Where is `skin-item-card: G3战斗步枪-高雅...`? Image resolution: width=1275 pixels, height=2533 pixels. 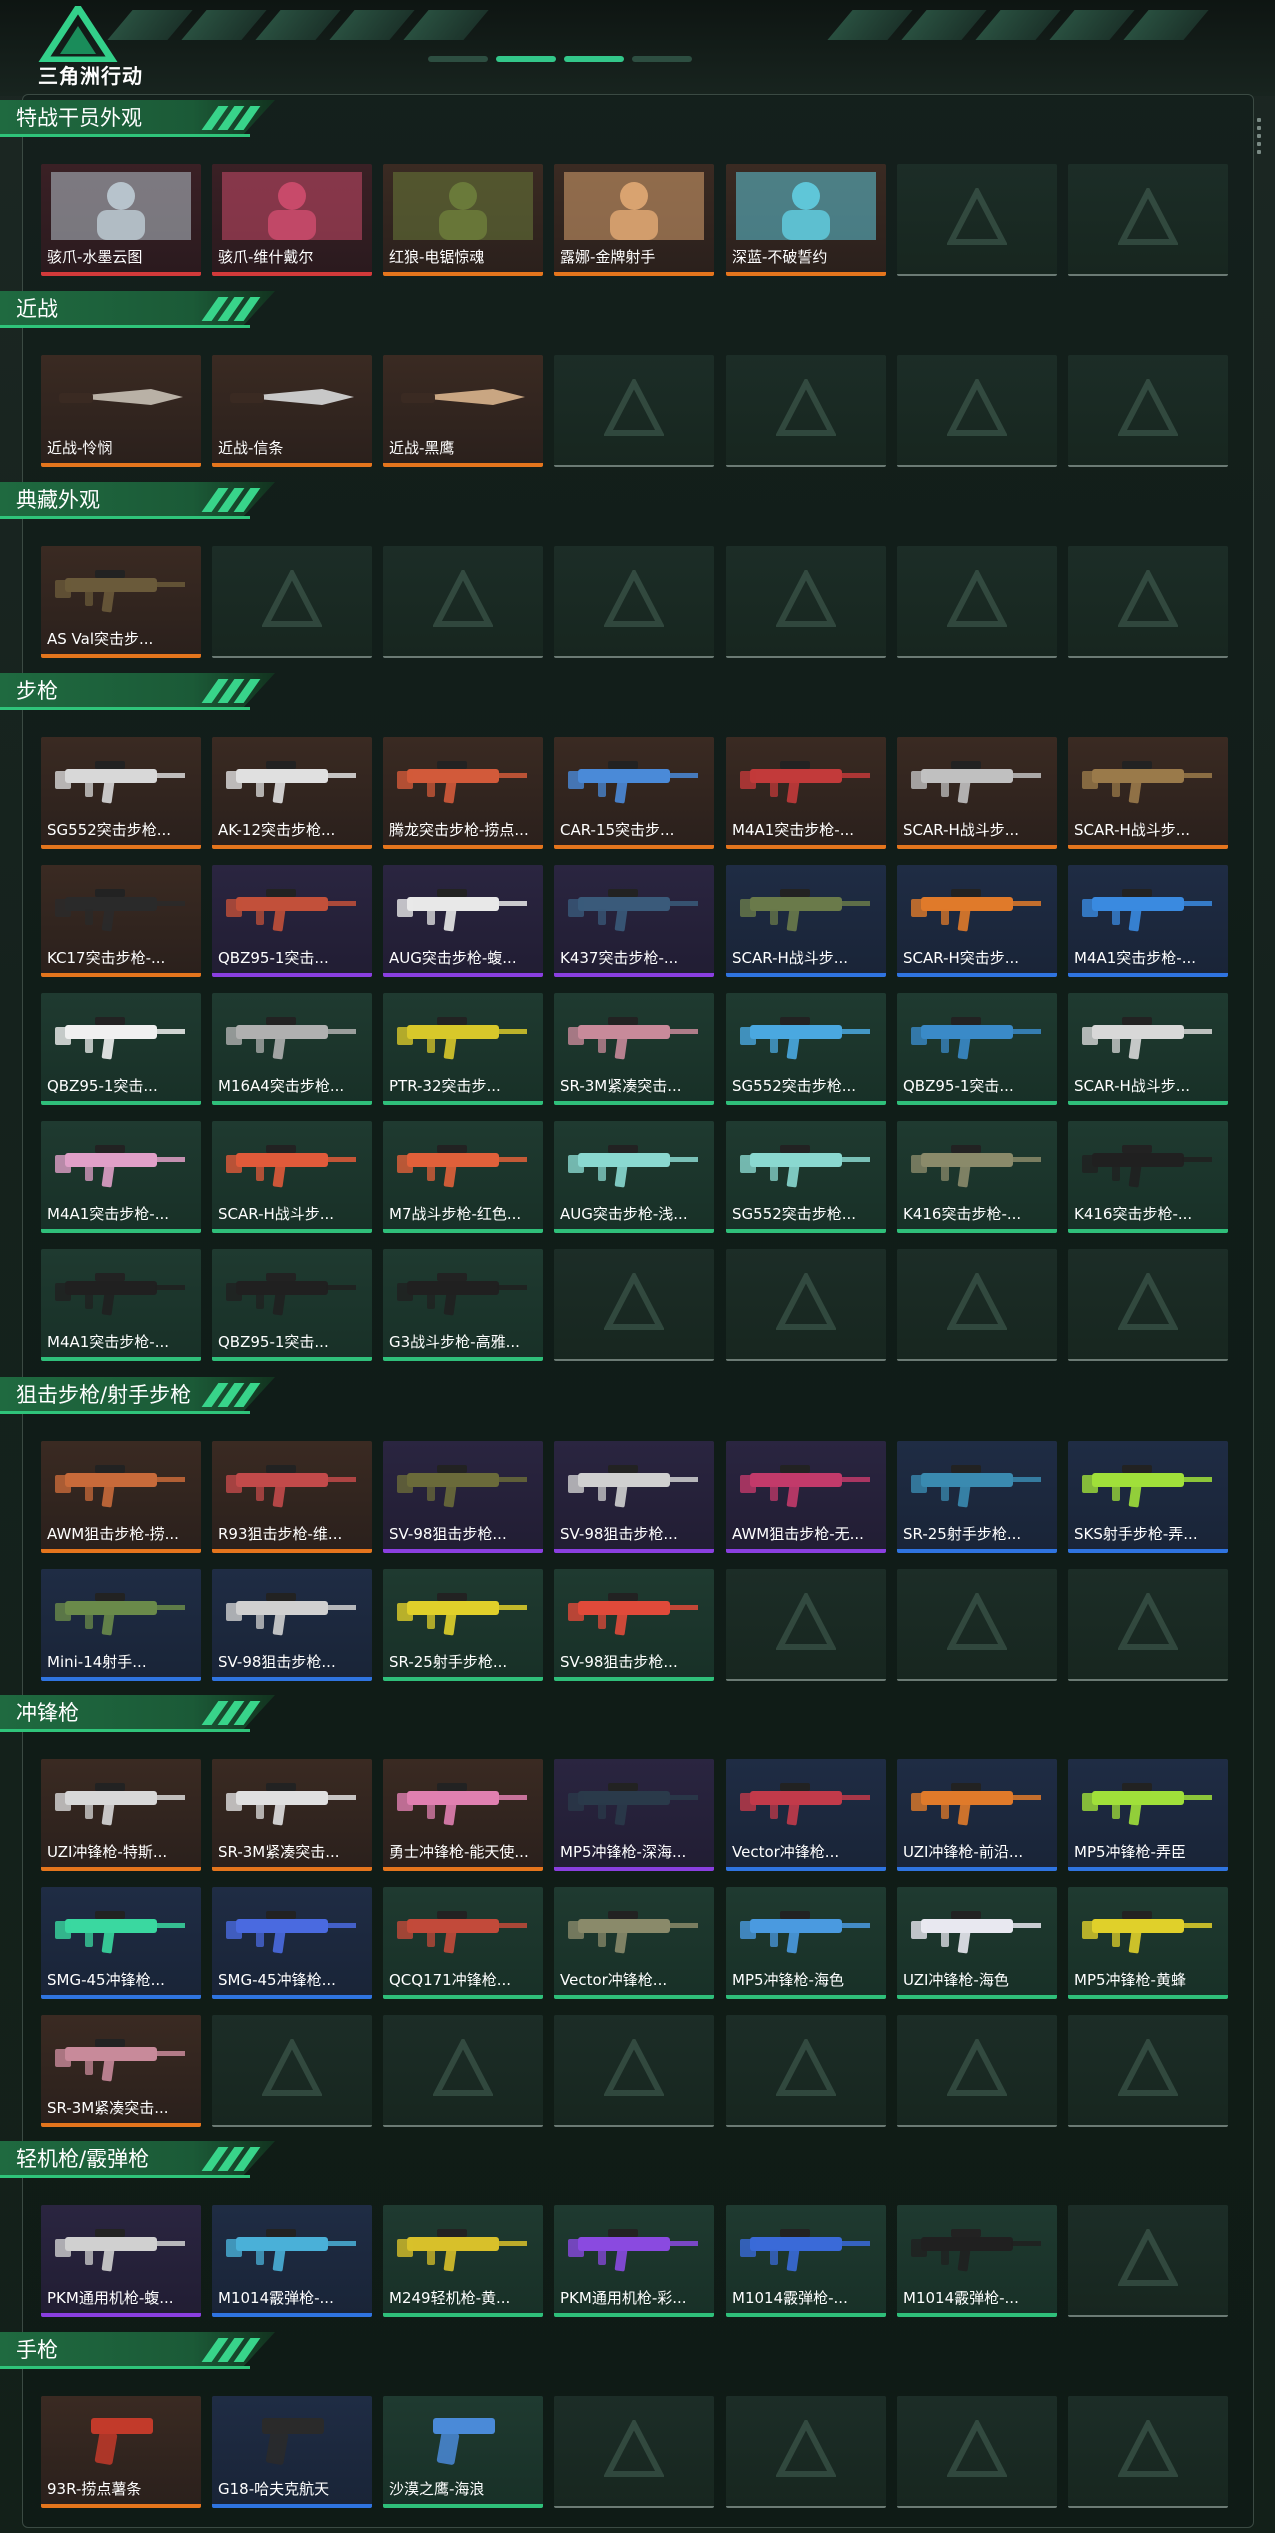 skin-item-card: G3战斗步枪-高雅... is located at coordinates (463, 1305).